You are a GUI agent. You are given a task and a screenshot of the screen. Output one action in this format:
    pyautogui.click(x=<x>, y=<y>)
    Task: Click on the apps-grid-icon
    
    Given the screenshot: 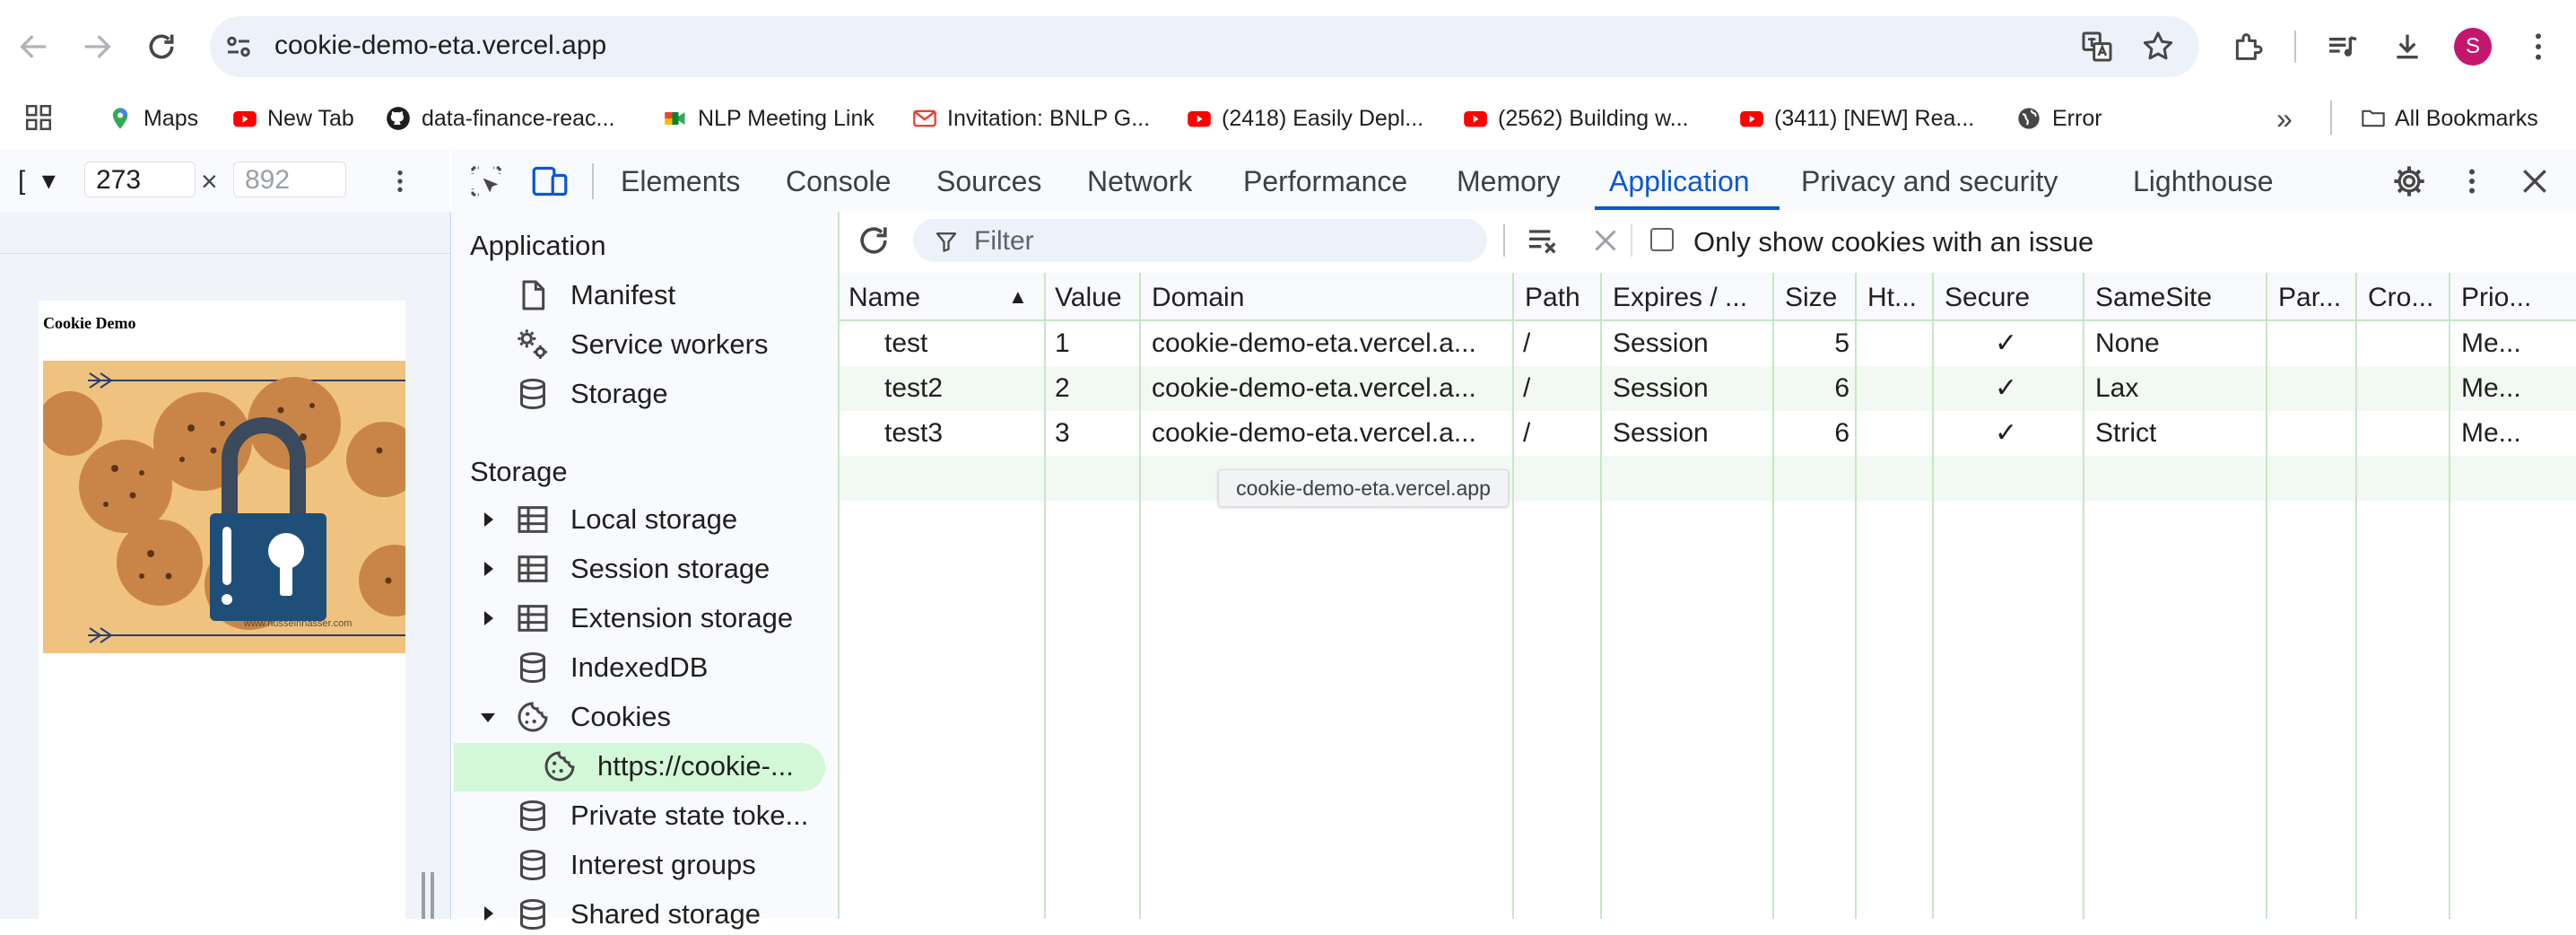 What is the action you would take?
    pyautogui.click(x=38, y=118)
    